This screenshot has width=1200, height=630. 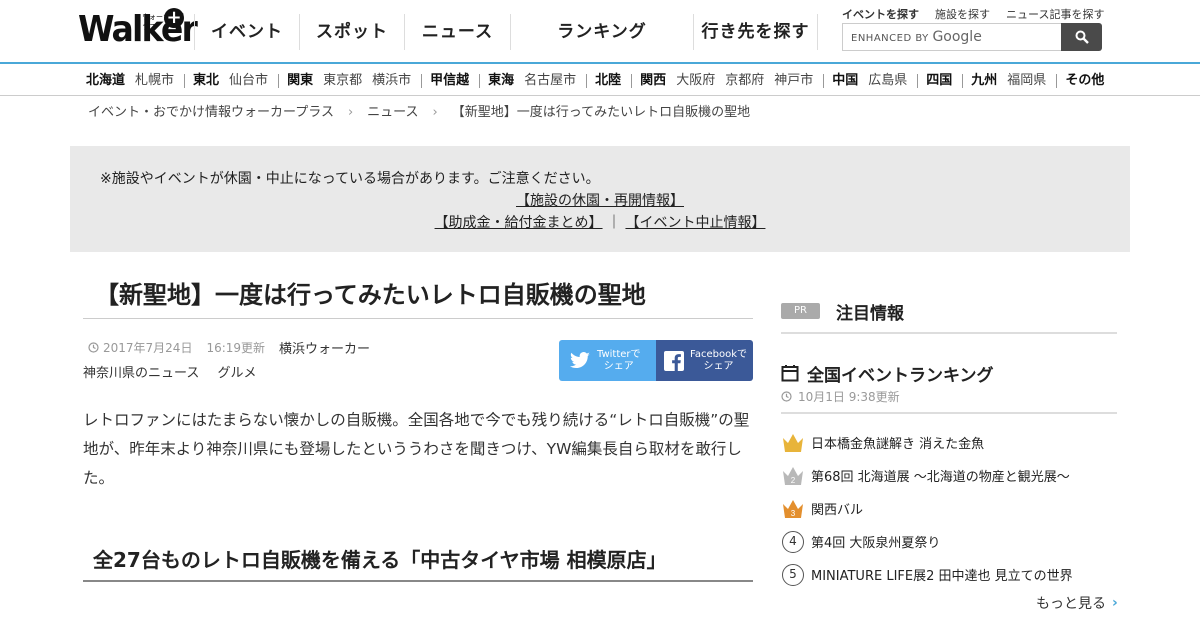 I want to click on notice-link-facility: 【施設の休園・再開情報】, so click(x=600, y=201).